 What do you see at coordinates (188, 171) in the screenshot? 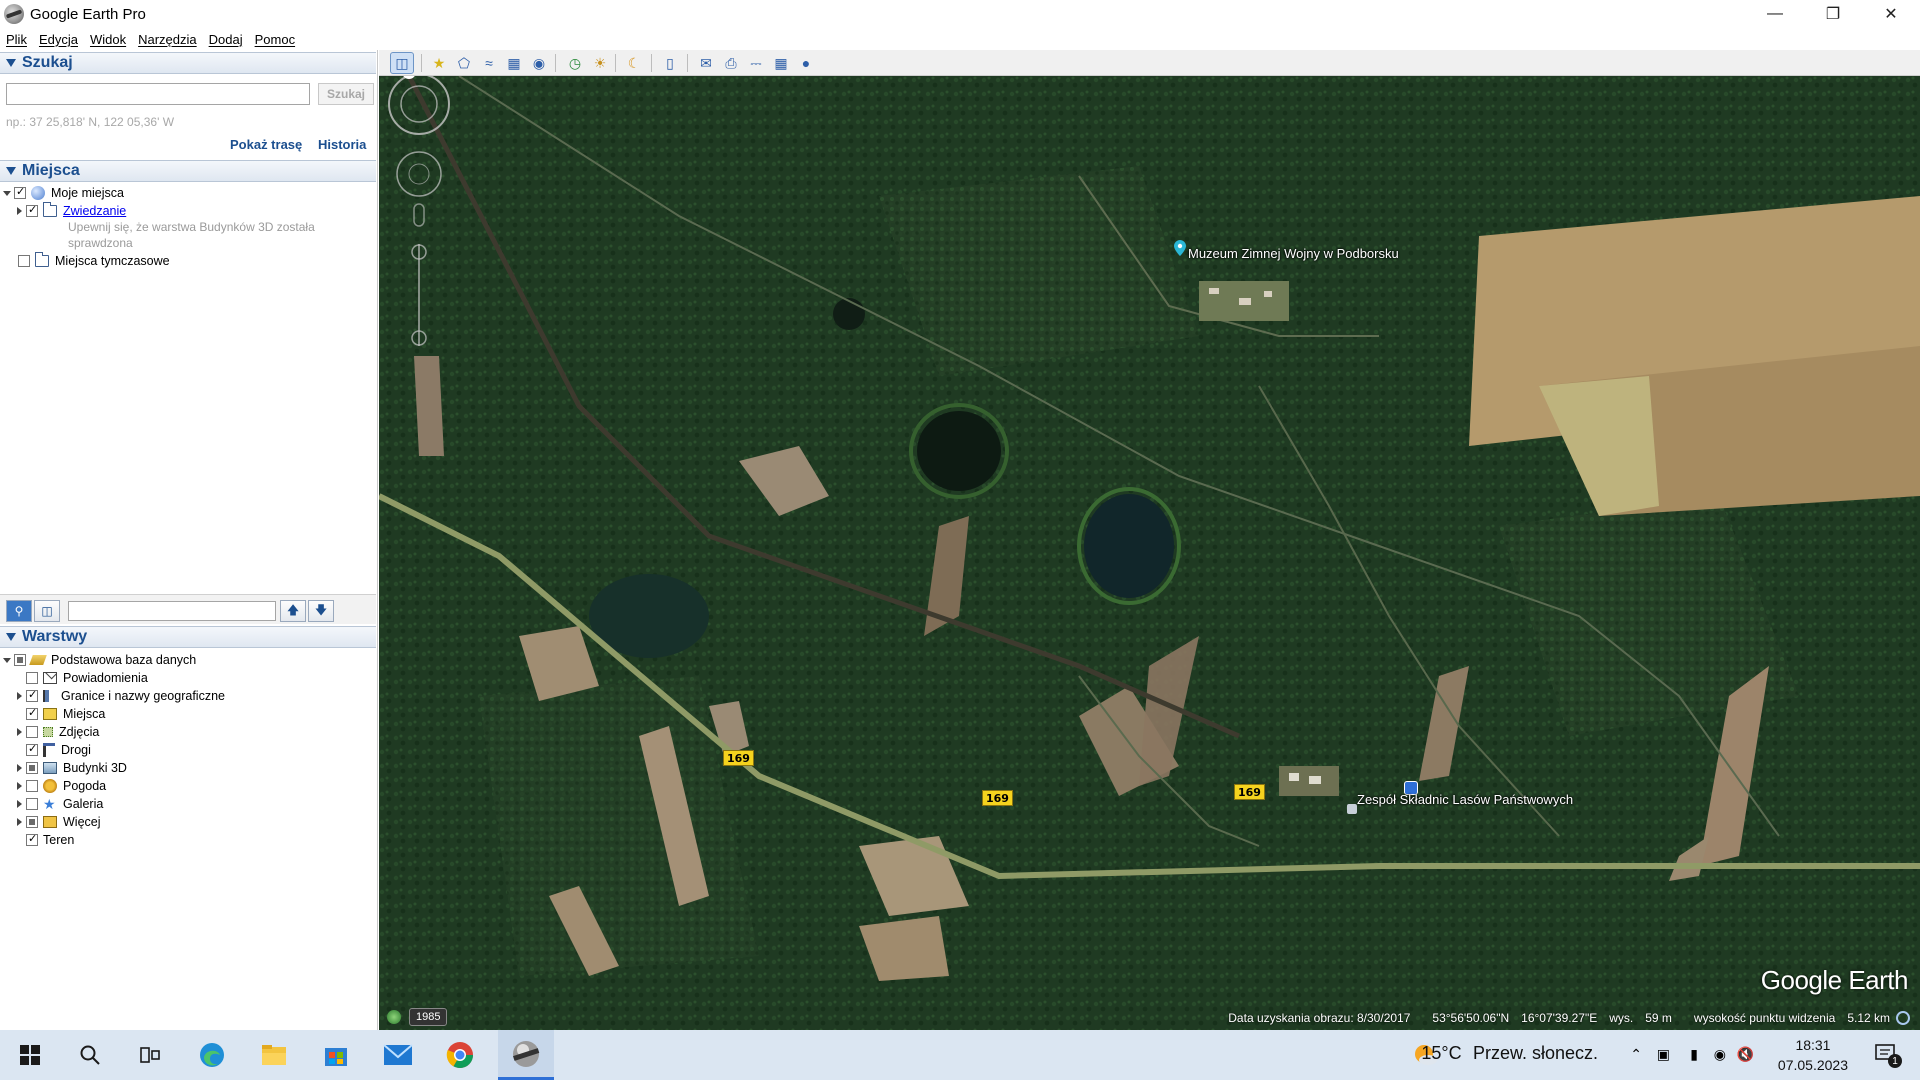
I see `places-section-header: Miejsca` at bounding box center [188, 171].